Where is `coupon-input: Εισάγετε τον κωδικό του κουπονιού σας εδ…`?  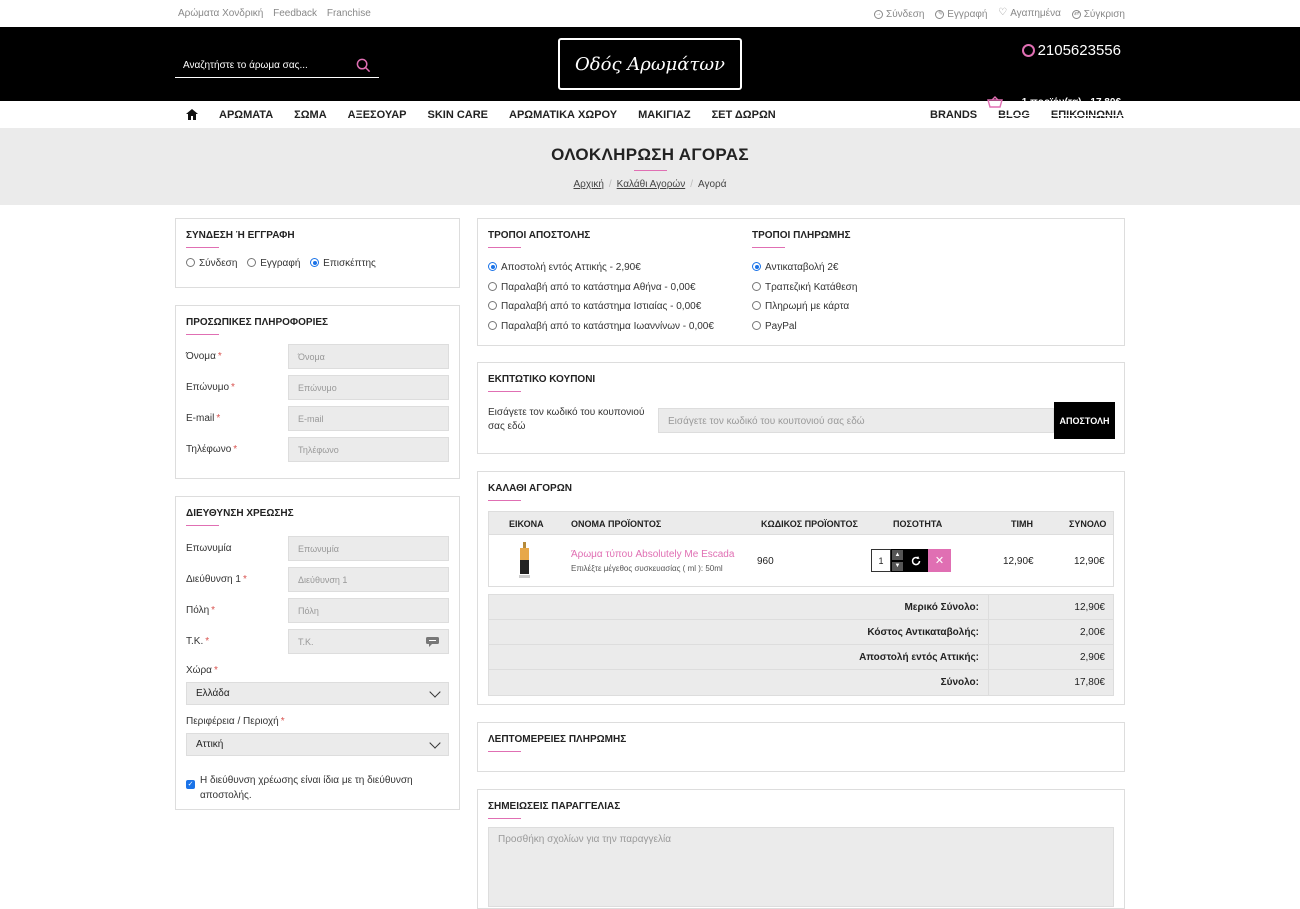 coupon-input: Εισάγετε τον κωδικό του κουπονιού σας εδ… is located at coordinates (856, 420).